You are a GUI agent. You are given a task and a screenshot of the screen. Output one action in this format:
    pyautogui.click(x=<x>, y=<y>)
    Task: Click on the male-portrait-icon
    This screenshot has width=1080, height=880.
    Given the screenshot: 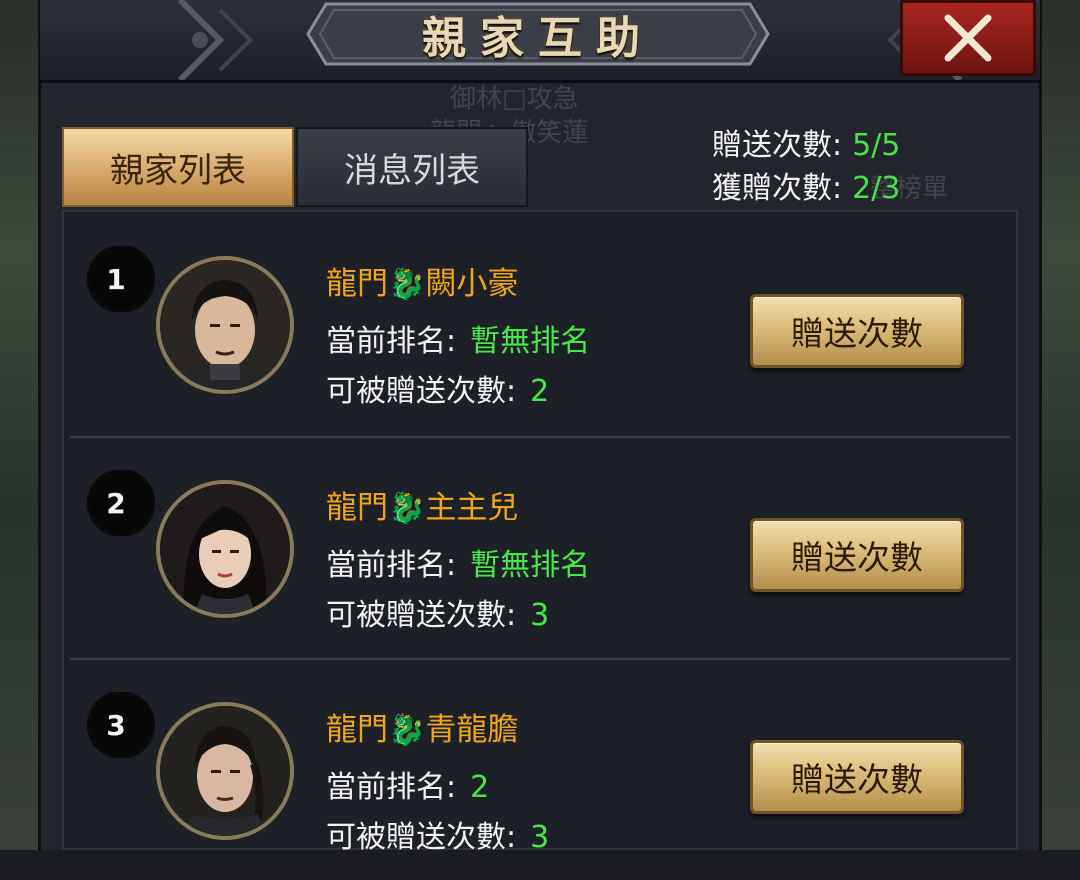 What is the action you would take?
    pyautogui.click(x=225, y=325)
    